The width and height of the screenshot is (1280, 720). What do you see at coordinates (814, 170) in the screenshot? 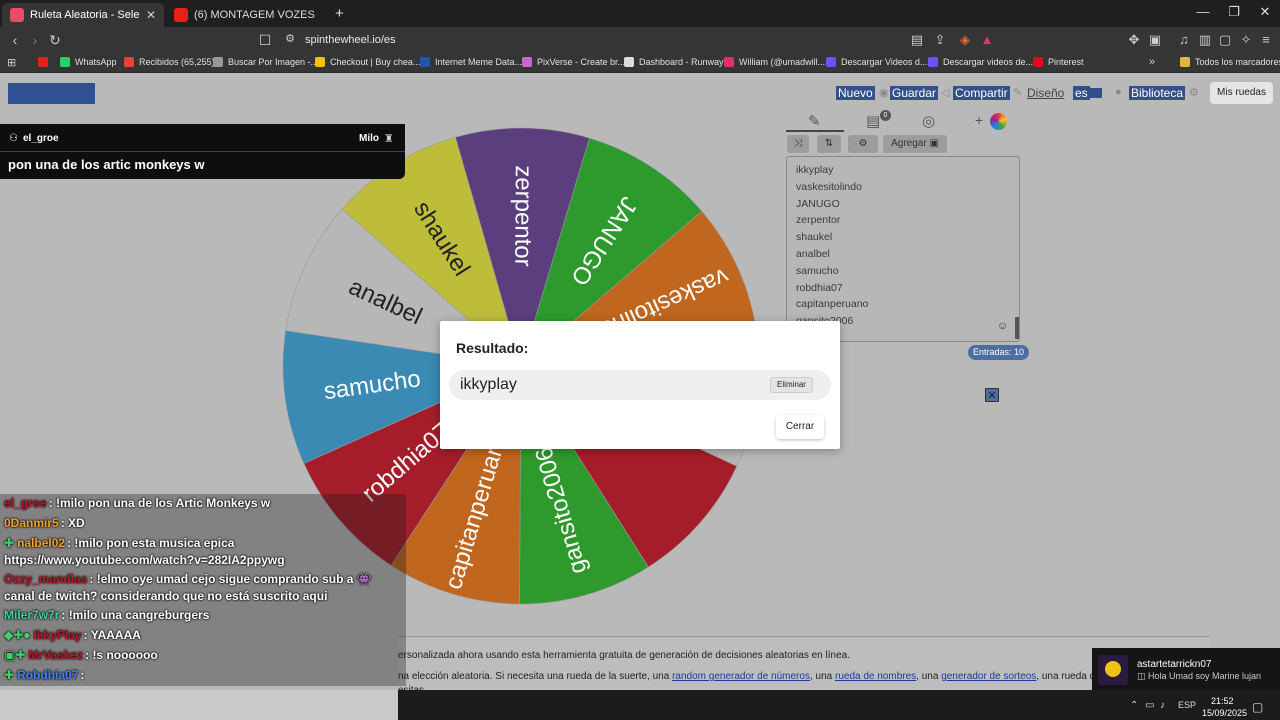
I see `entry-line: ikkyplay` at bounding box center [814, 170].